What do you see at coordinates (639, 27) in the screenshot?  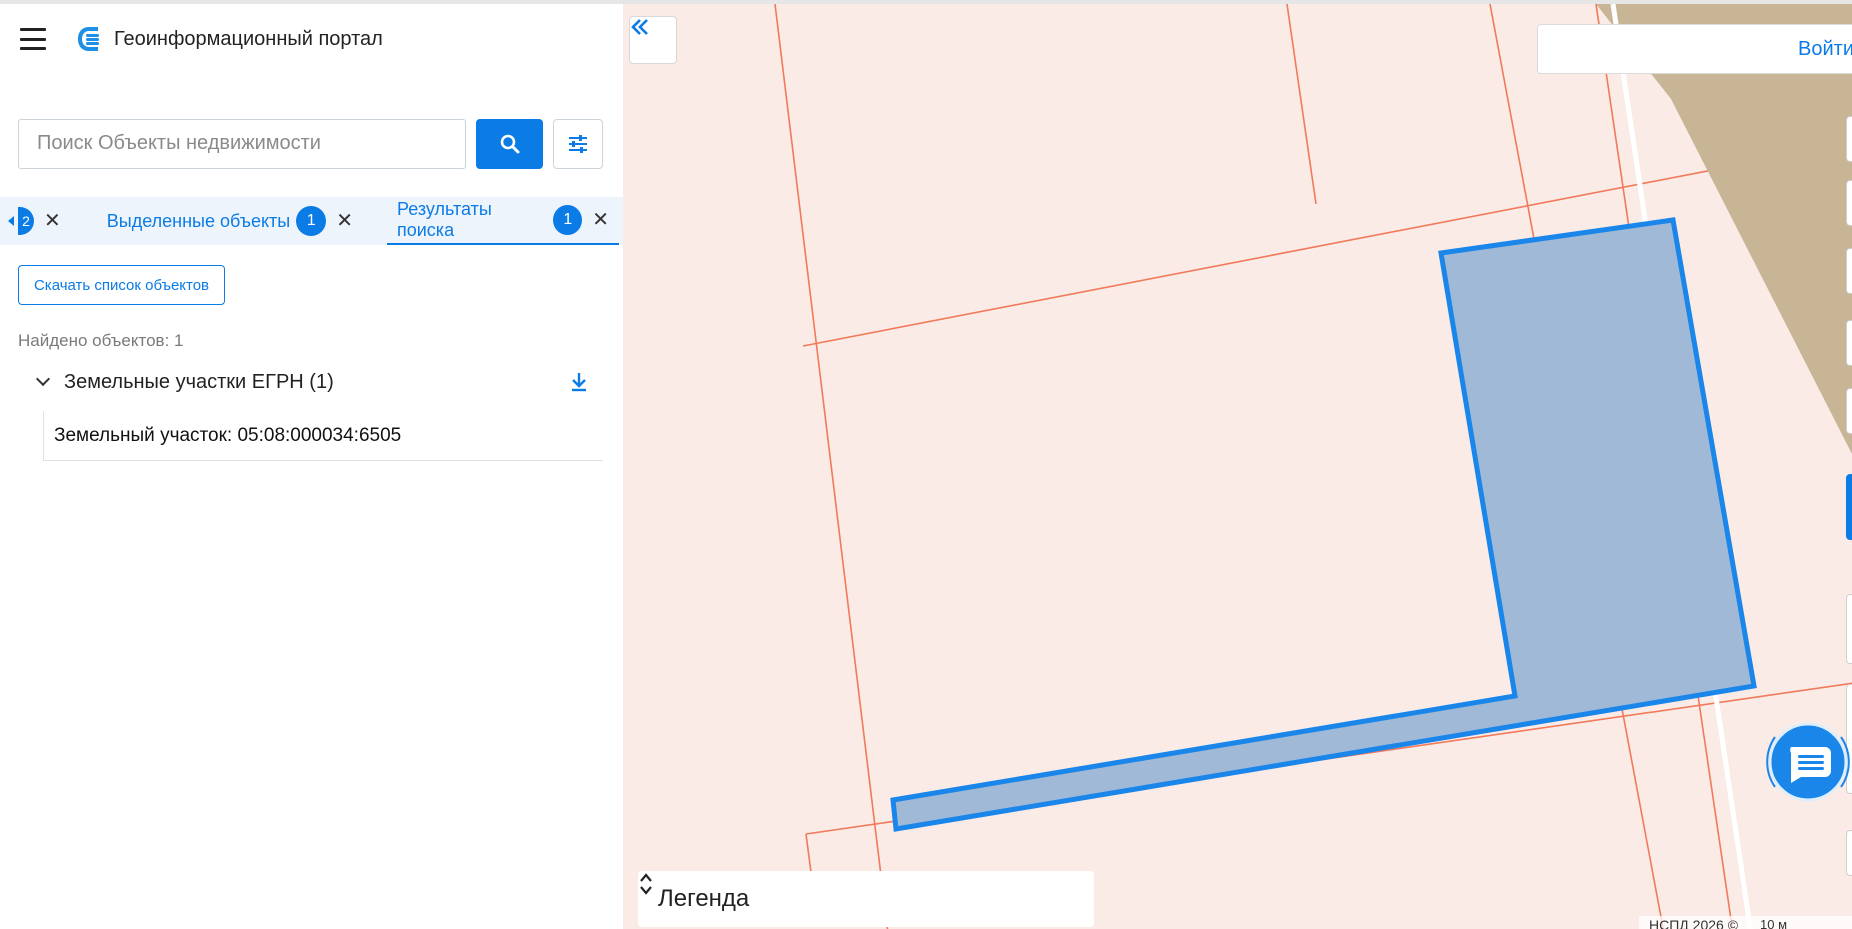 I see `double-chevron-left-icon` at bounding box center [639, 27].